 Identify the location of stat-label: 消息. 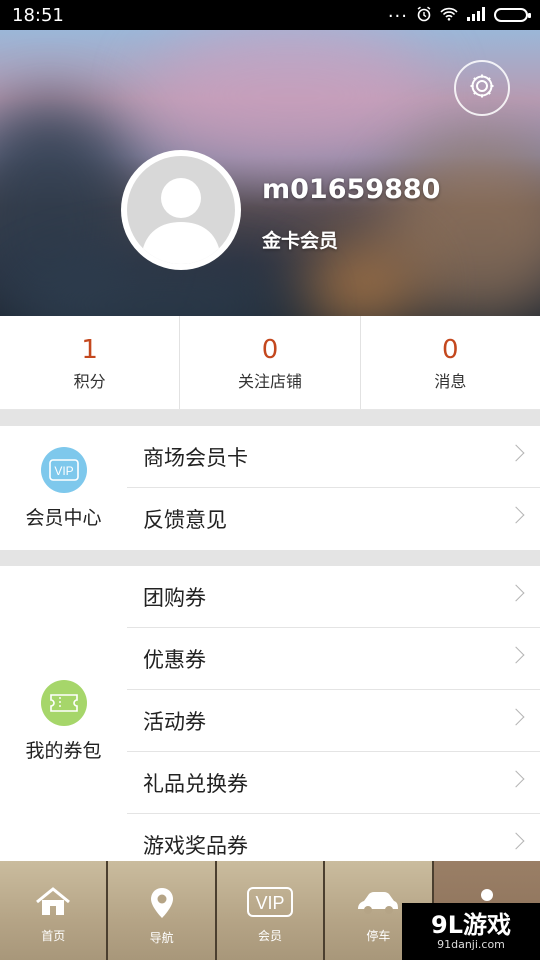
(450, 381).